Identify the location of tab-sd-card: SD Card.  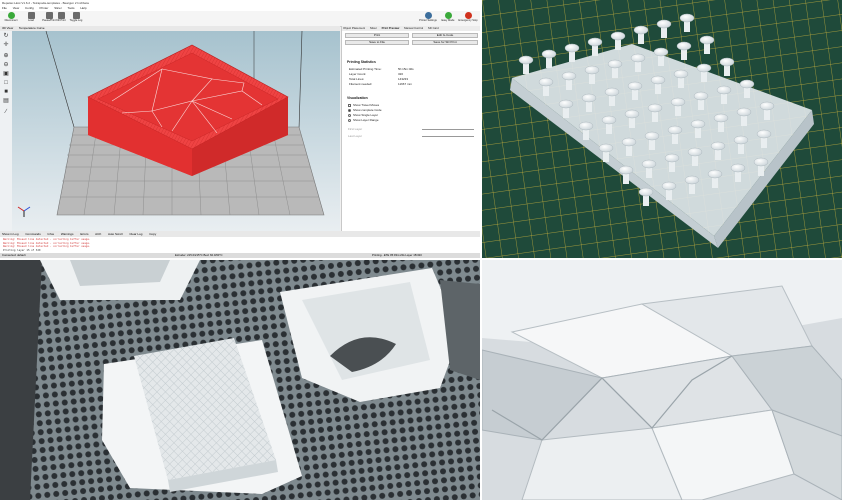
(433, 28).